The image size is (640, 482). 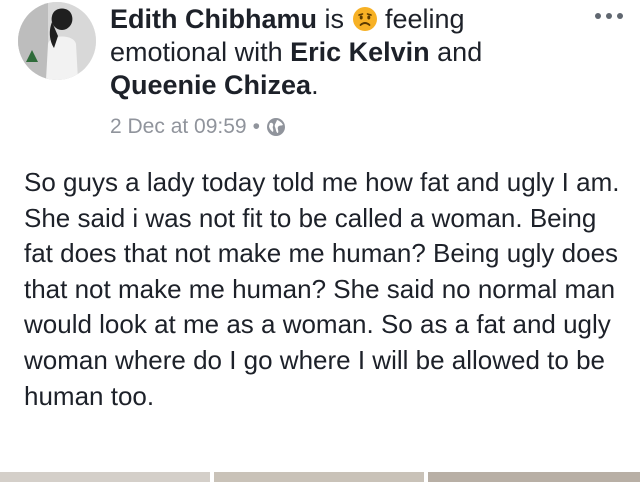 What do you see at coordinates (364, 19) in the screenshot?
I see `sad-face-icon` at bounding box center [364, 19].